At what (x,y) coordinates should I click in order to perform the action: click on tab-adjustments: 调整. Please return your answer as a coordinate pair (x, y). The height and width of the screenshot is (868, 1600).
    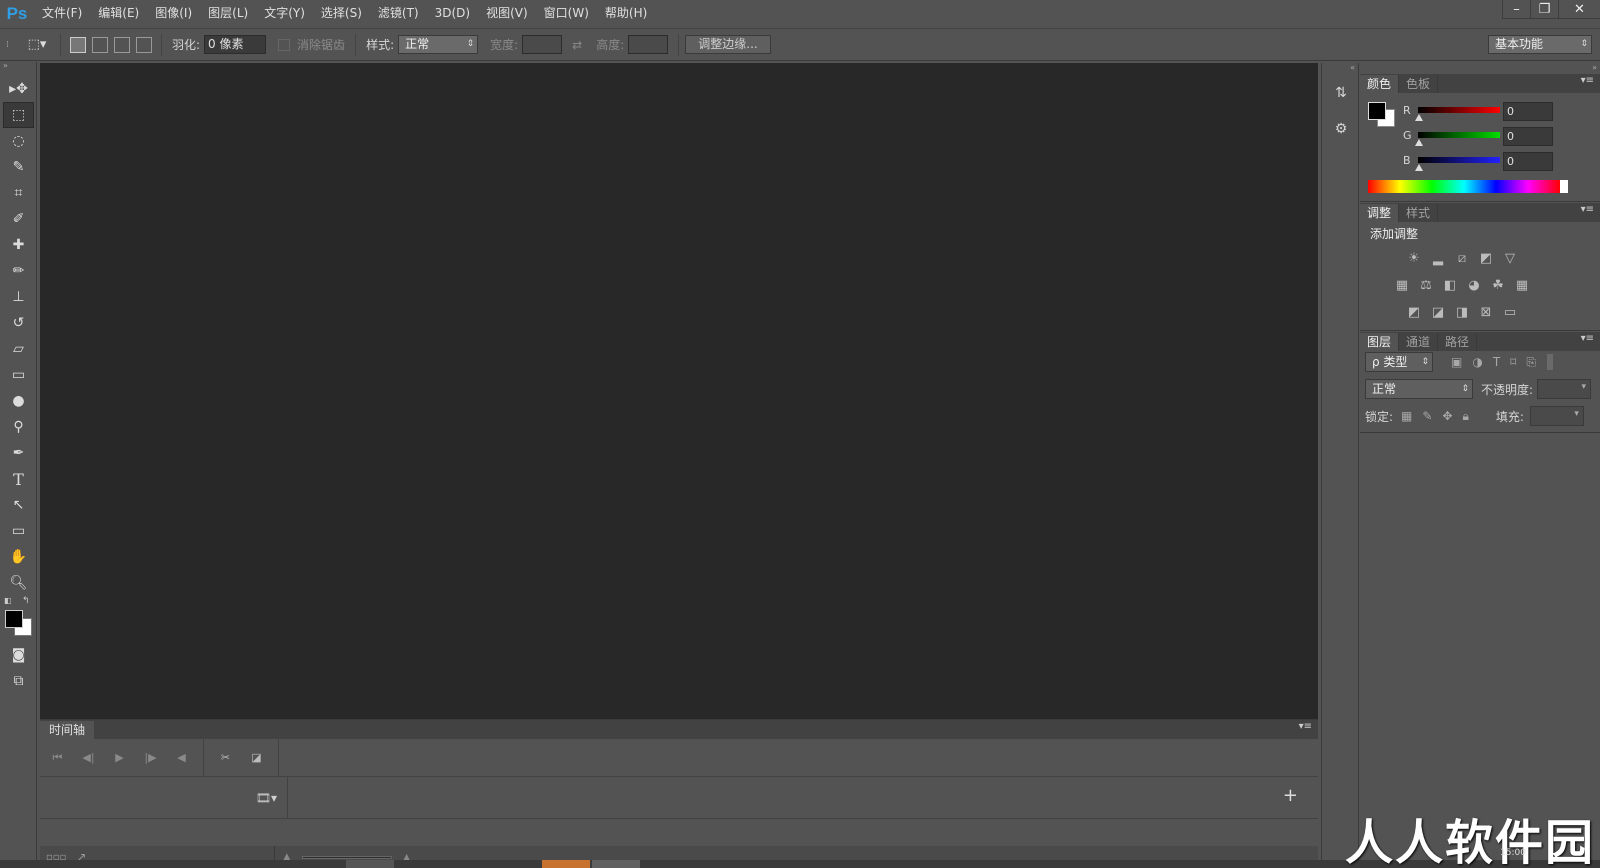
    Looking at the image, I should click on (1380, 213).